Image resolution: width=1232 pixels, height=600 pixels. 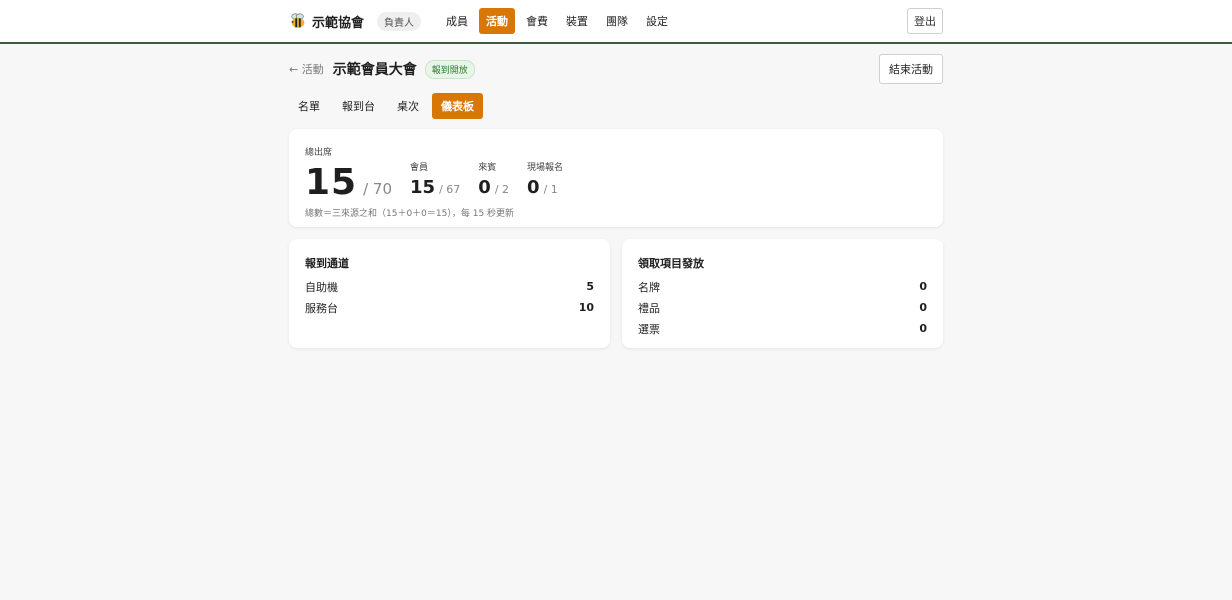 I want to click on list-item-label: 服務台, so click(x=321, y=308).